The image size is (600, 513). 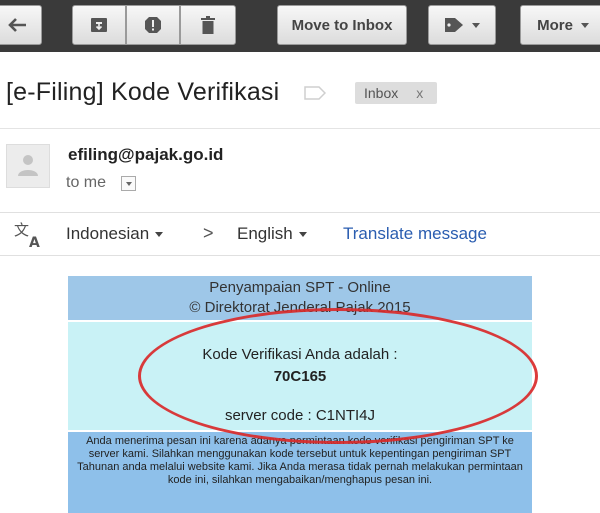 I want to click on move-to-inbox-button: Move to Inbox, so click(x=342, y=25).